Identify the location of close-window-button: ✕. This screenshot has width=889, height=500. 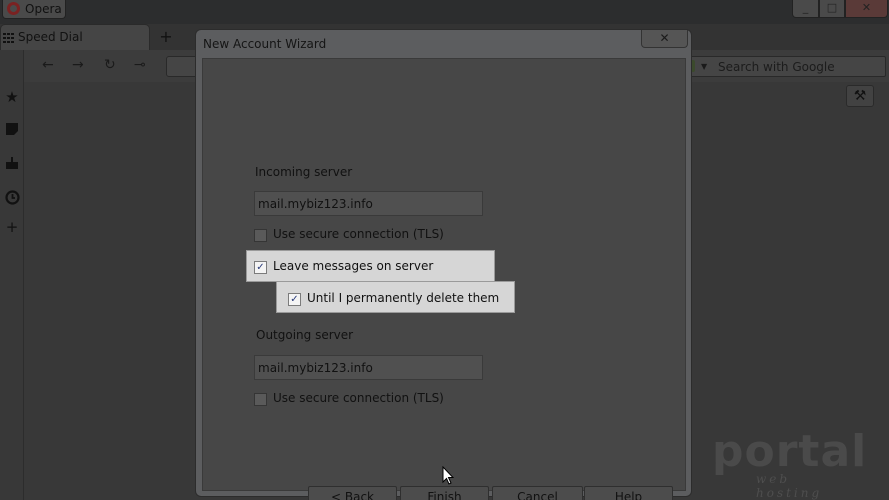
(866, 9).